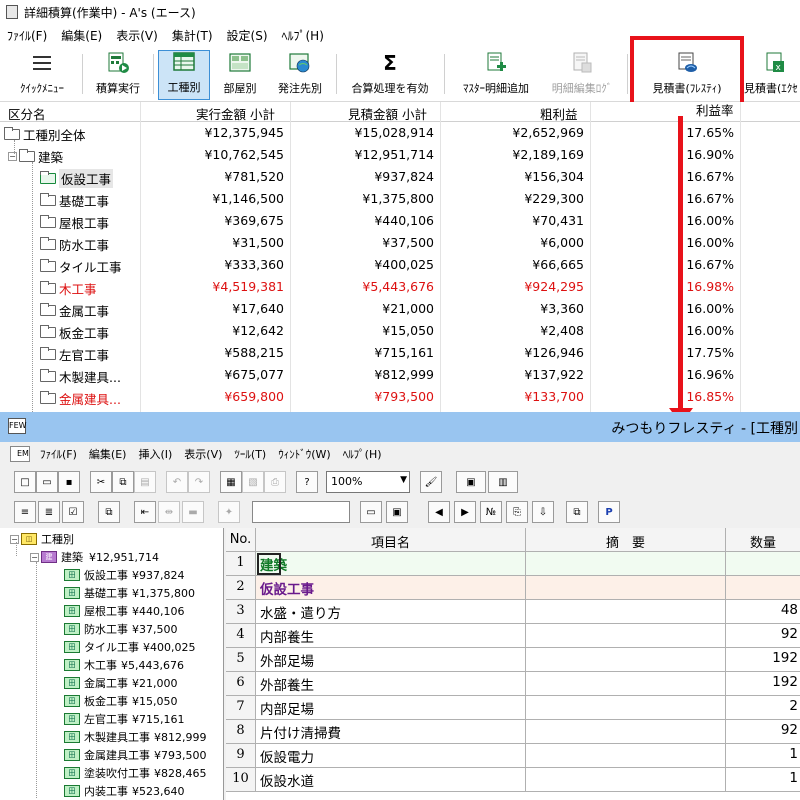 The height and width of the screenshot is (800, 800). I want to click on header-margin: 利益率, so click(715, 109).